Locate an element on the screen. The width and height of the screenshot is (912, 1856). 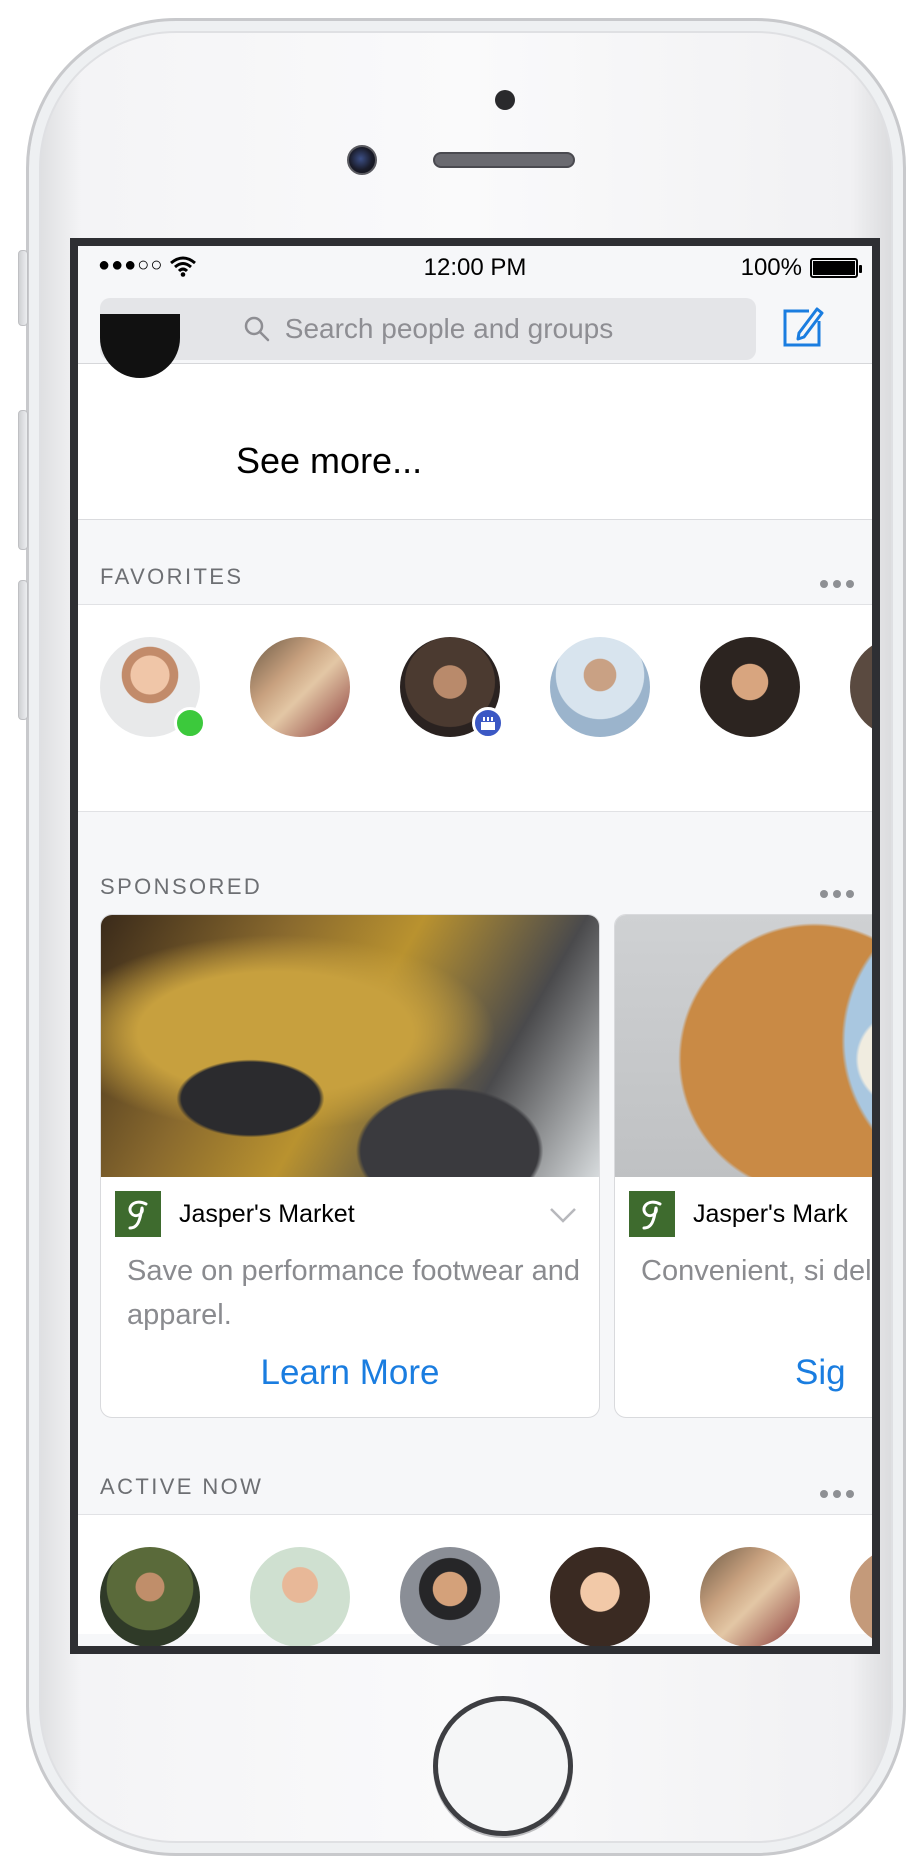
search-input: Search people and groups is located at coordinates (428, 329).